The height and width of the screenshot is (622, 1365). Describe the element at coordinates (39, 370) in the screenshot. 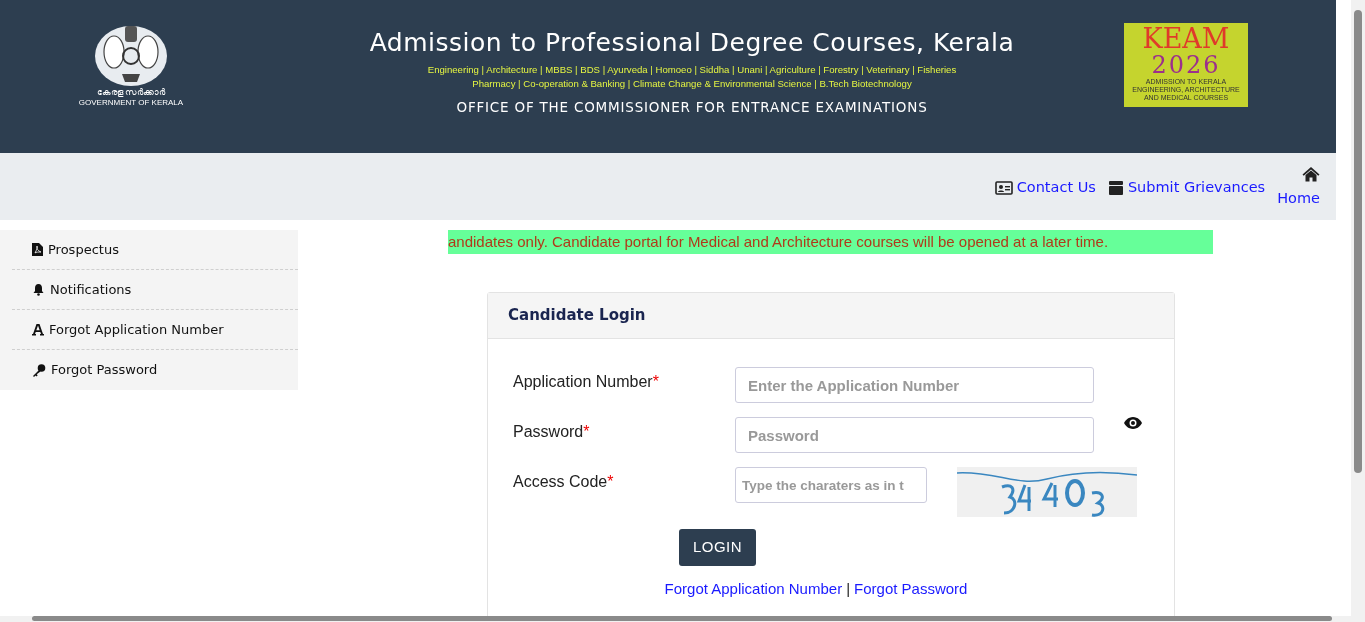

I see `key-icon` at that location.